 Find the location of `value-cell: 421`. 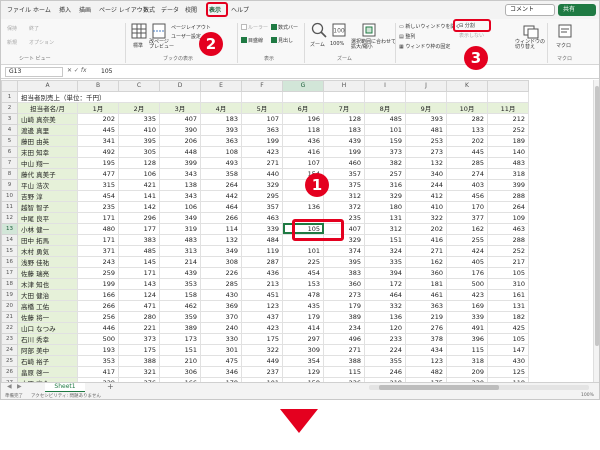

value-cell: 421 is located at coordinates (139, 184).